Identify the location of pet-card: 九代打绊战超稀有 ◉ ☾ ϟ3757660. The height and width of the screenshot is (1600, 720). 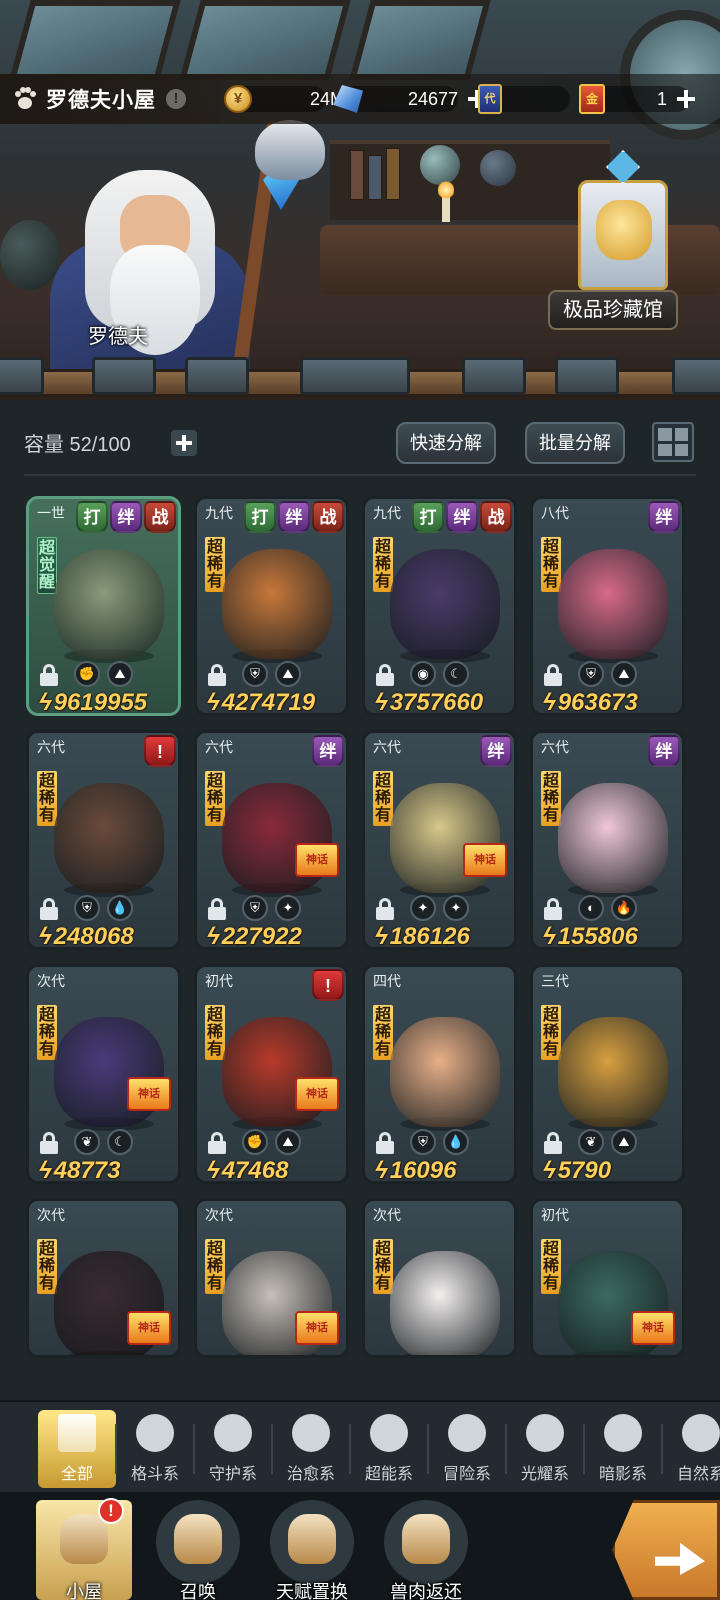
(439, 606).